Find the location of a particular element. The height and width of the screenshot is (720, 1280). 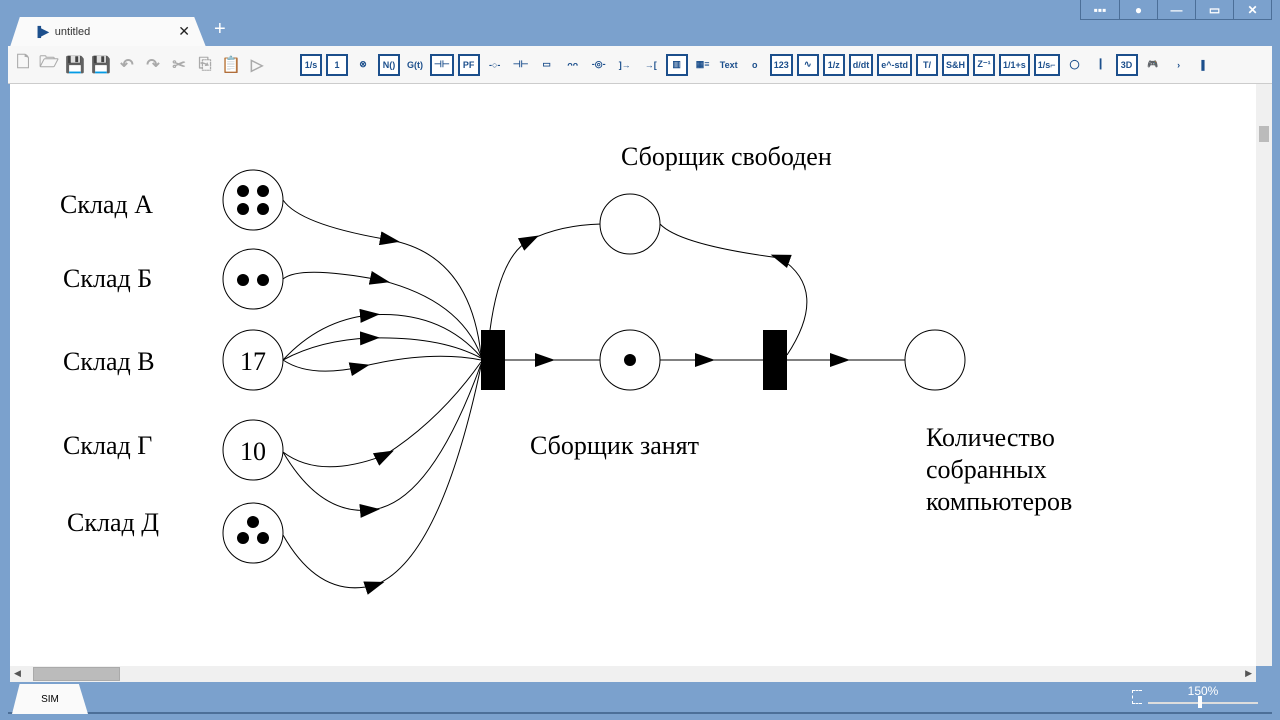

sim-tab: SIM is located at coordinates (50, 699).